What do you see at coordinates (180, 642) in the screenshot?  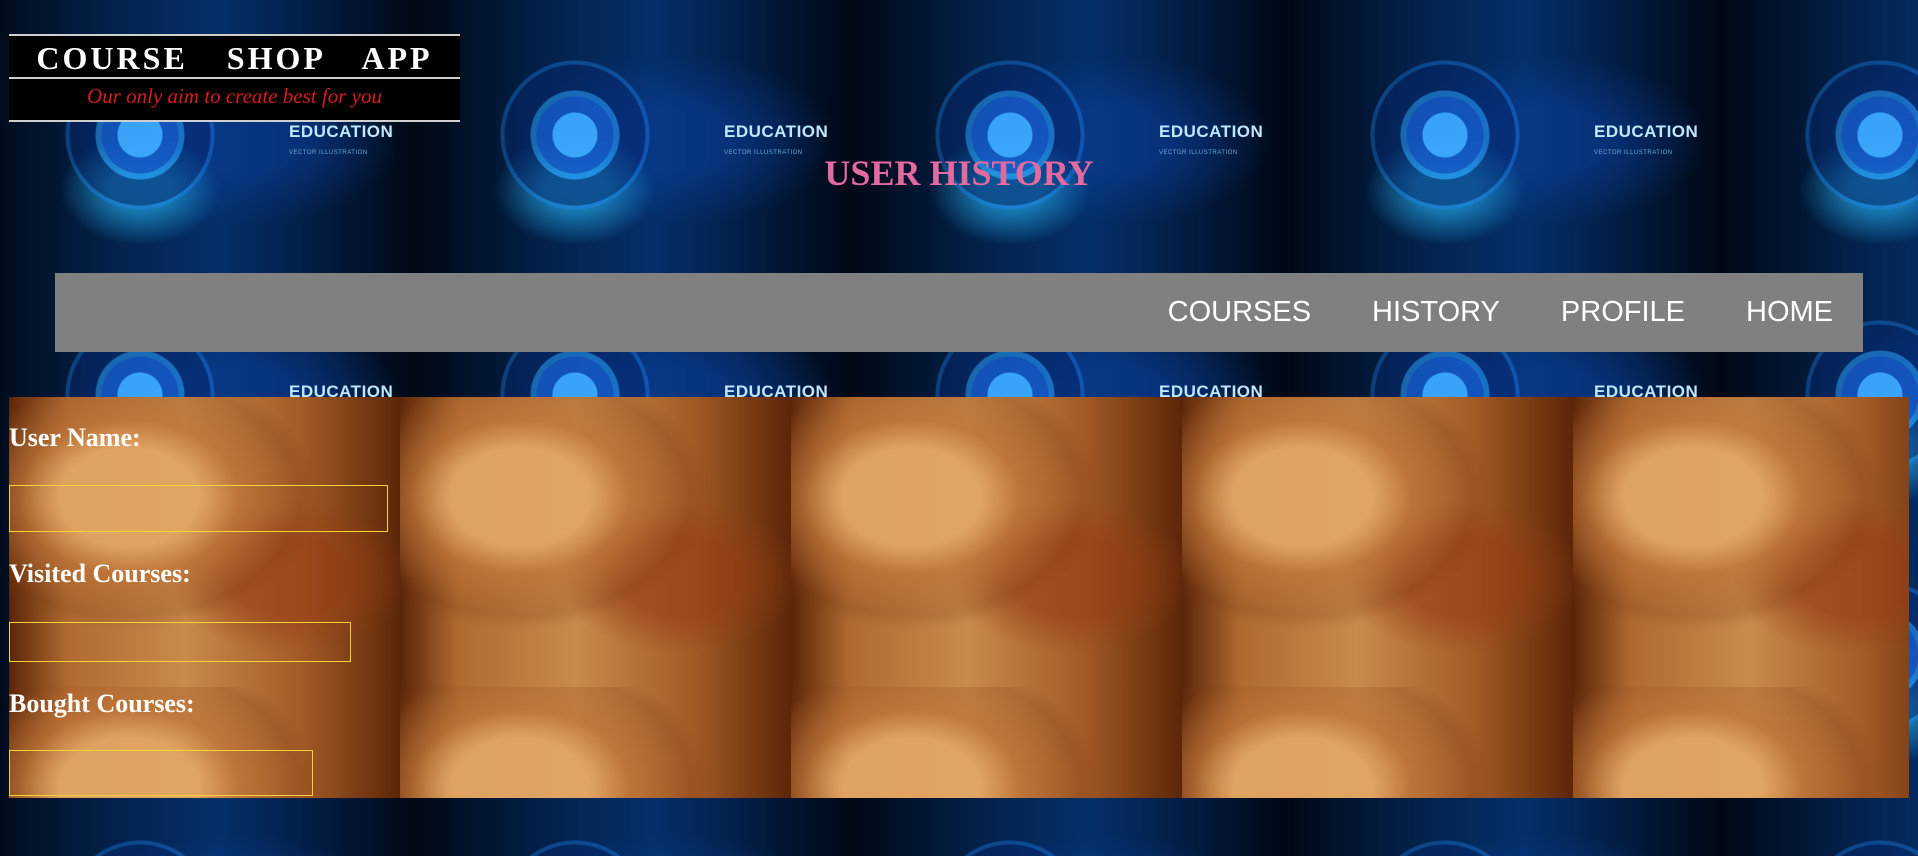 I see `visited-courses-field` at bounding box center [180, 642].